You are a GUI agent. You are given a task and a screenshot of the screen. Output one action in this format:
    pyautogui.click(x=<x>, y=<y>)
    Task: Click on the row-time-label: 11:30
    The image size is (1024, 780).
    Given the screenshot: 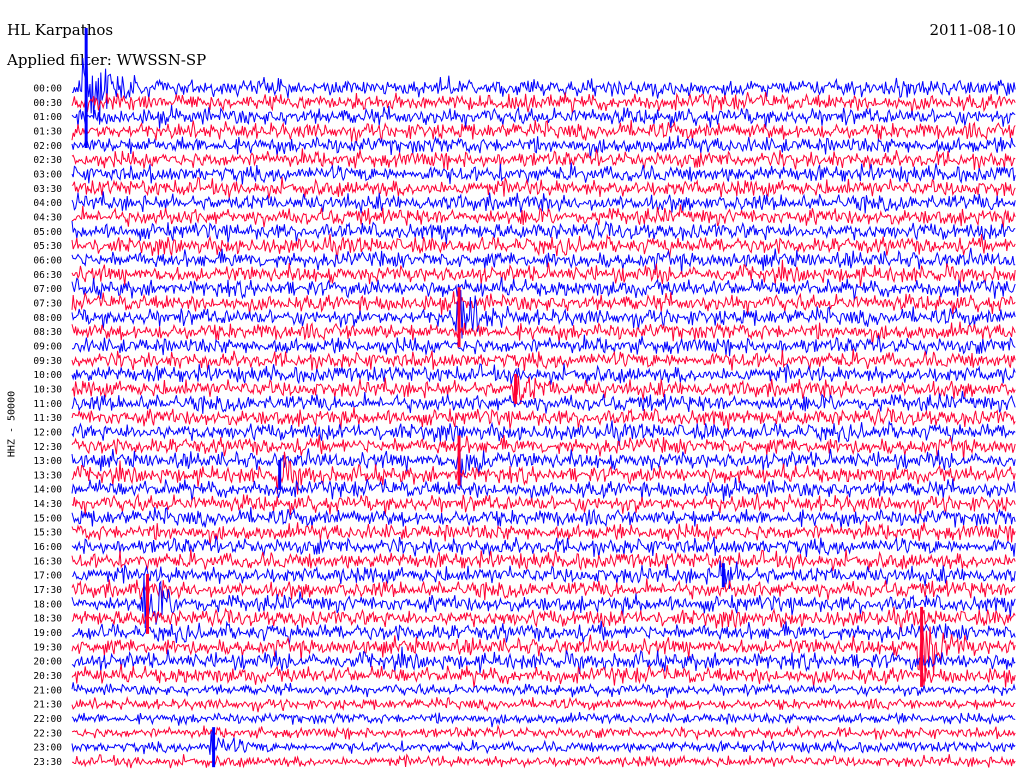 What is the action you would take?
    pyautogui.click(x=47, y=418)
    